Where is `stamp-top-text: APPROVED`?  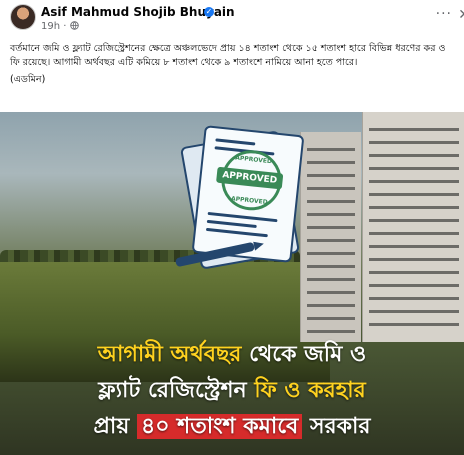
stamp-top-text: APPROVED is located at coordinates (253, 160).